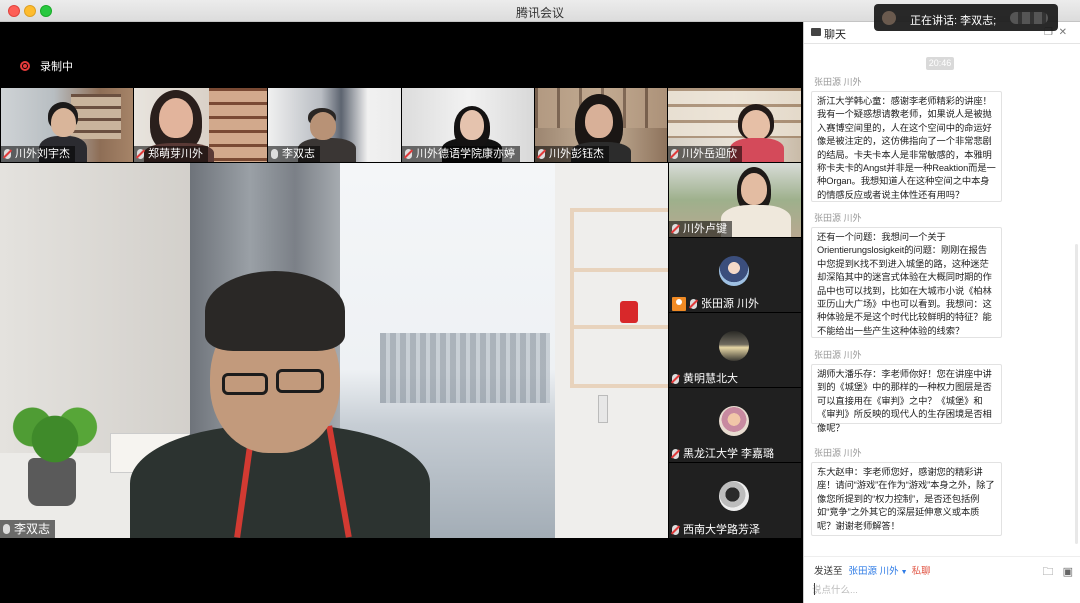 The image size is (1080, 603). What do you see at coordinates (171, 154) in the screenshot?
I see `participant-name-tag: 郑萌芽川外` at bounding box center [171, 154].